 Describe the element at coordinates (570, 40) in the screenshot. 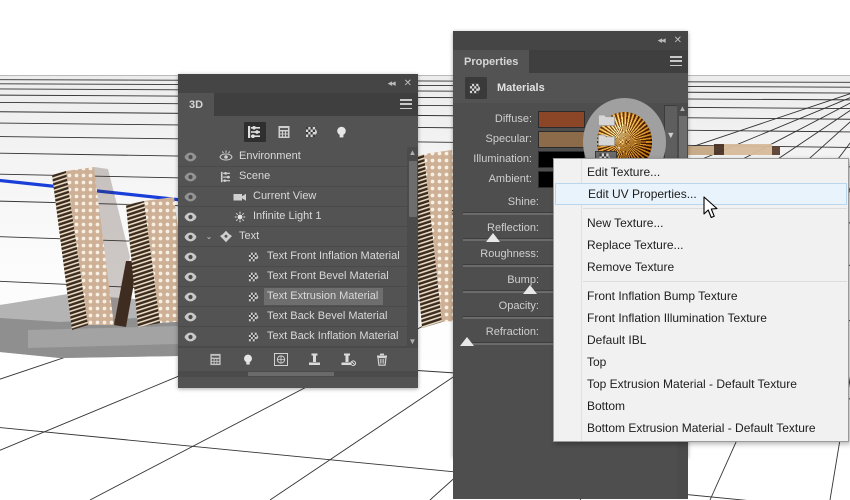

I see `properties-titlebar: ◂◂ ✕` at that location.